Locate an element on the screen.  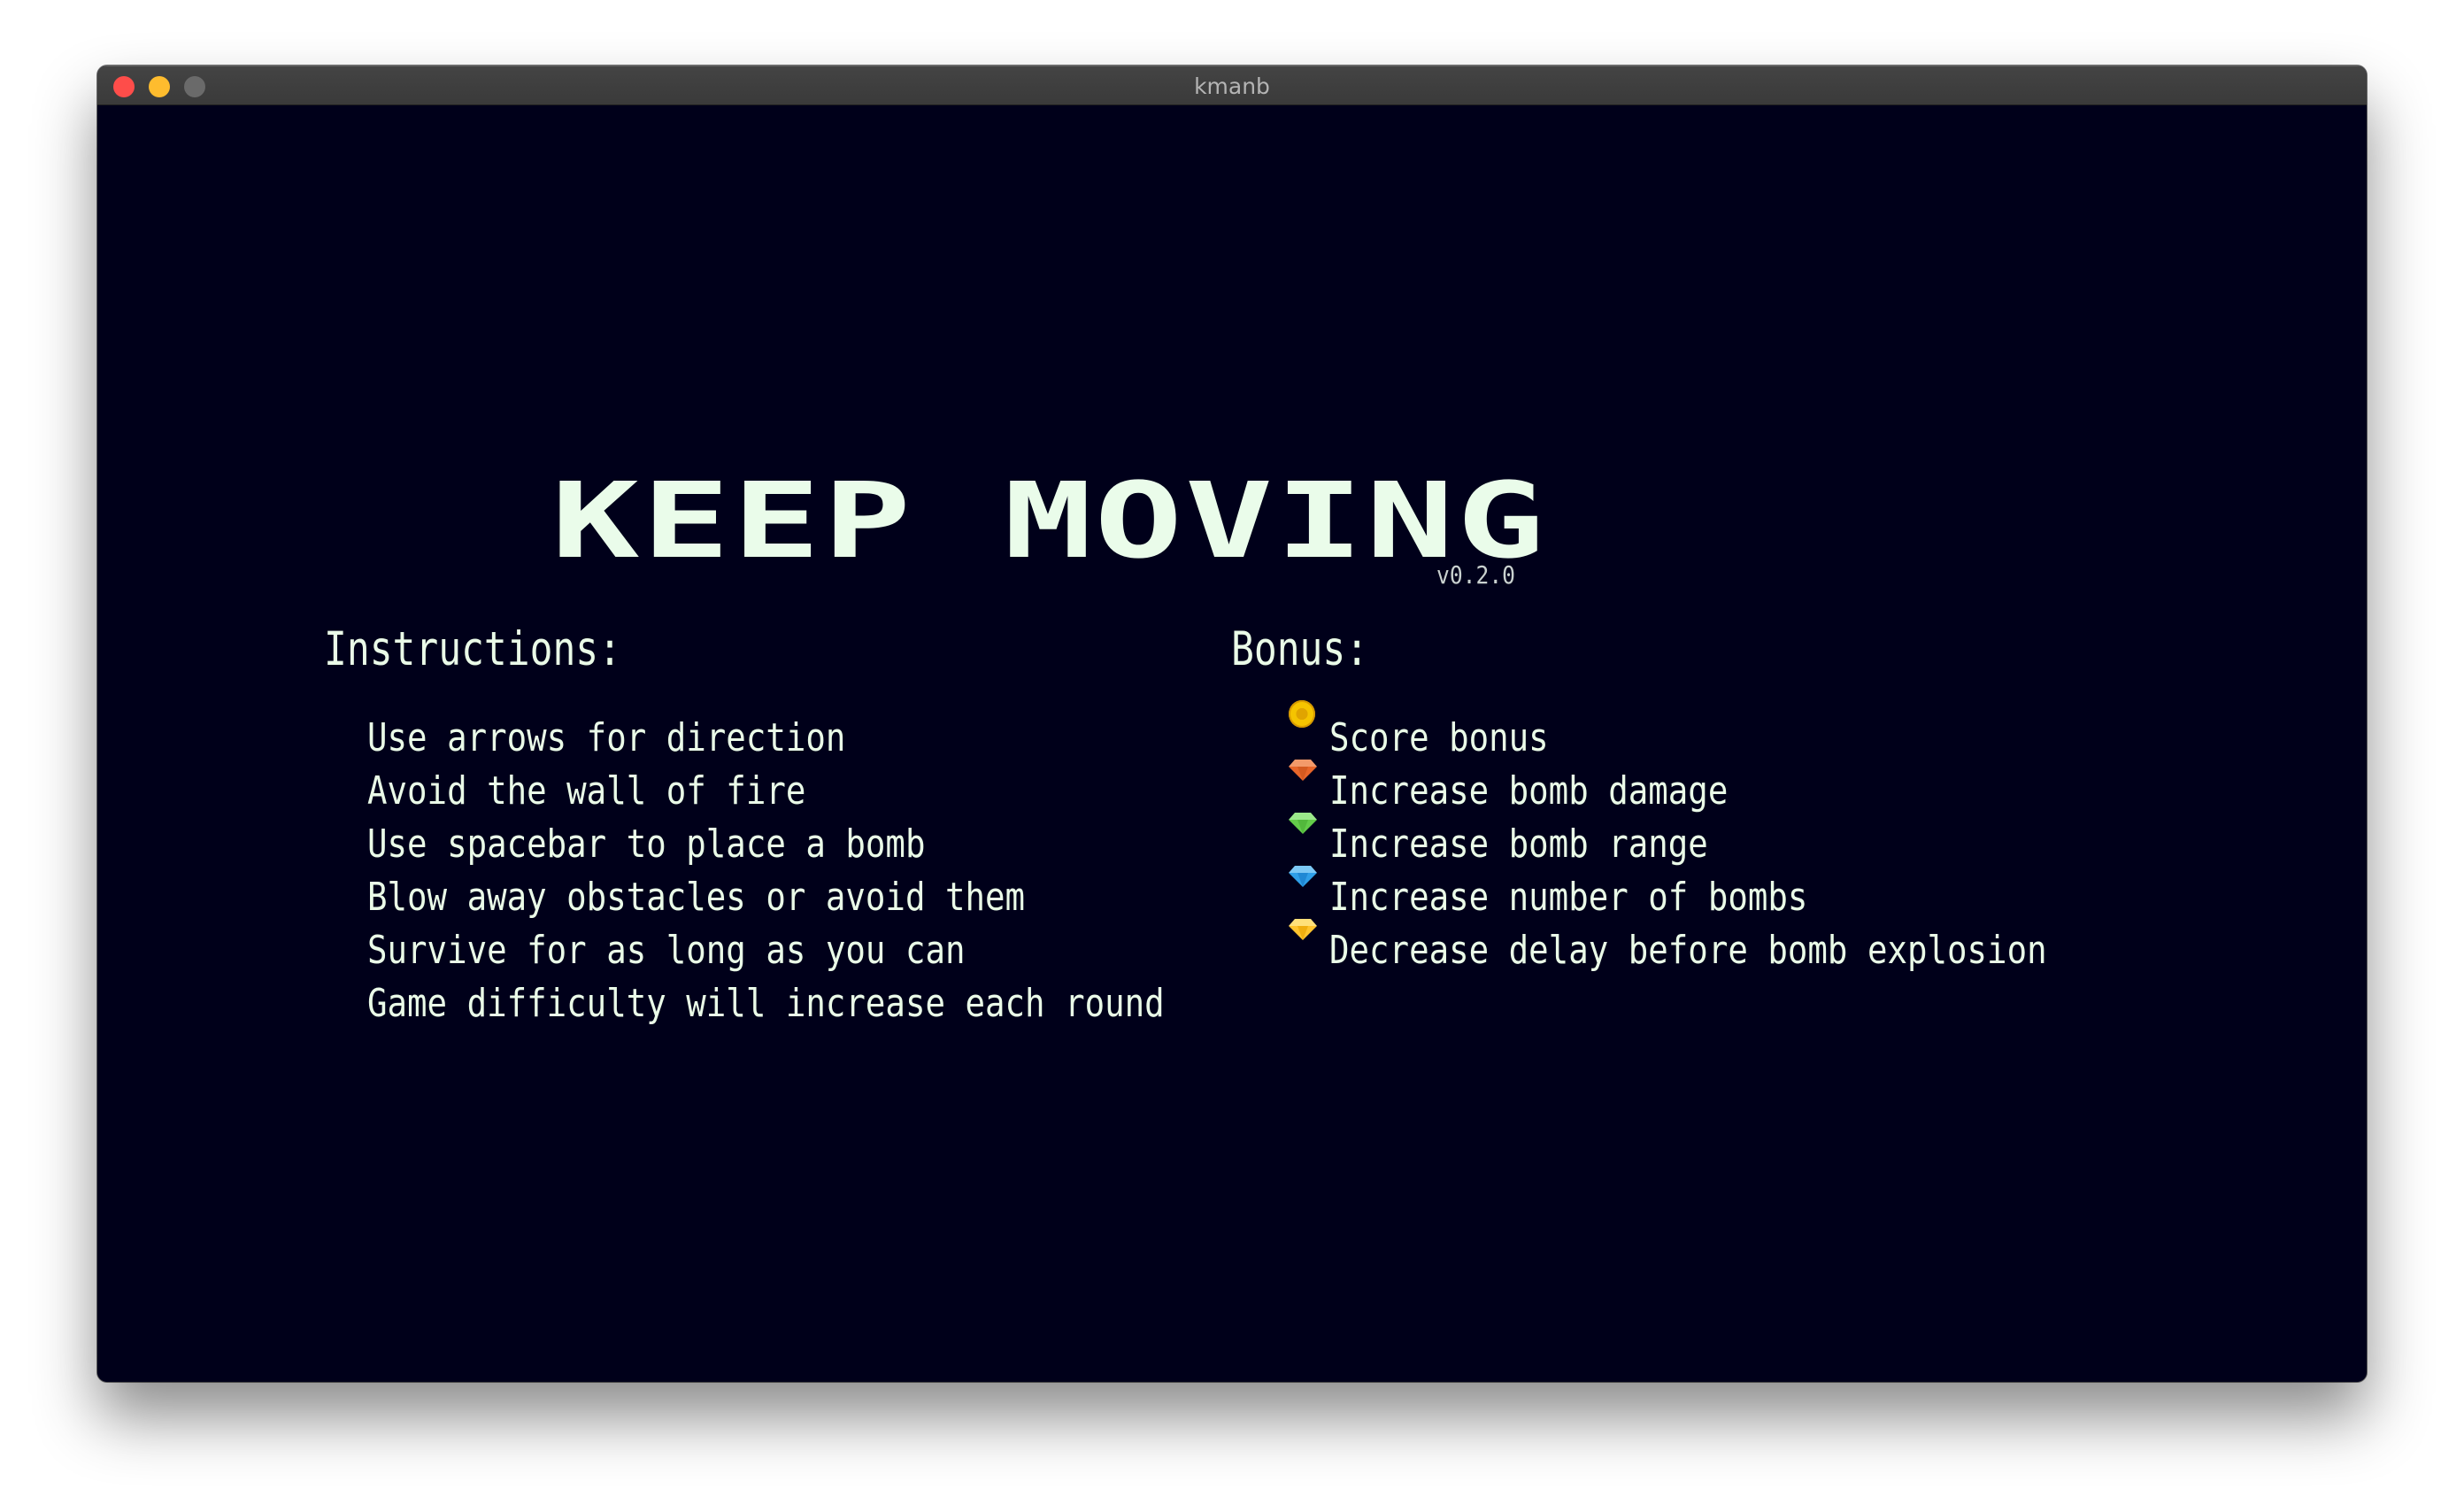
window-title: kmanb is located at coordinates (1232, 86).